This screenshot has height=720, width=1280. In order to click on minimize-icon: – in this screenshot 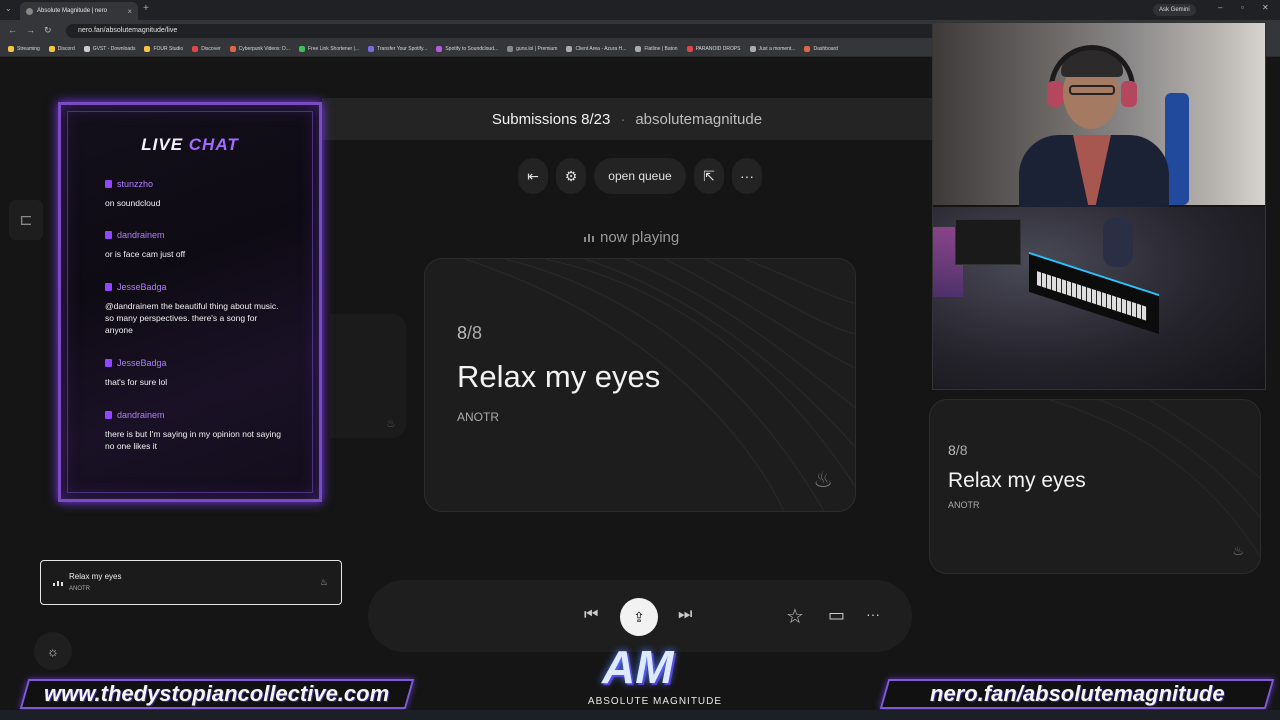, I will do `click(1220, 7)`.